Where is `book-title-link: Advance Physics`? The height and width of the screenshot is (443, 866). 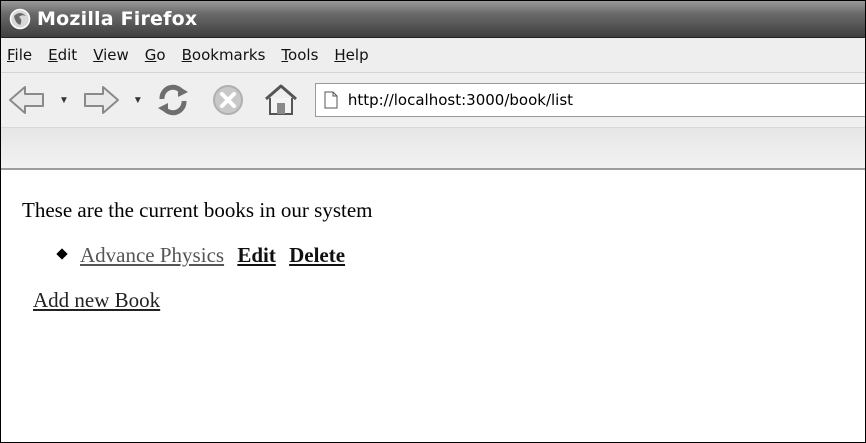
book-title-link: Advance Physics is located at coordinates (152, 255).